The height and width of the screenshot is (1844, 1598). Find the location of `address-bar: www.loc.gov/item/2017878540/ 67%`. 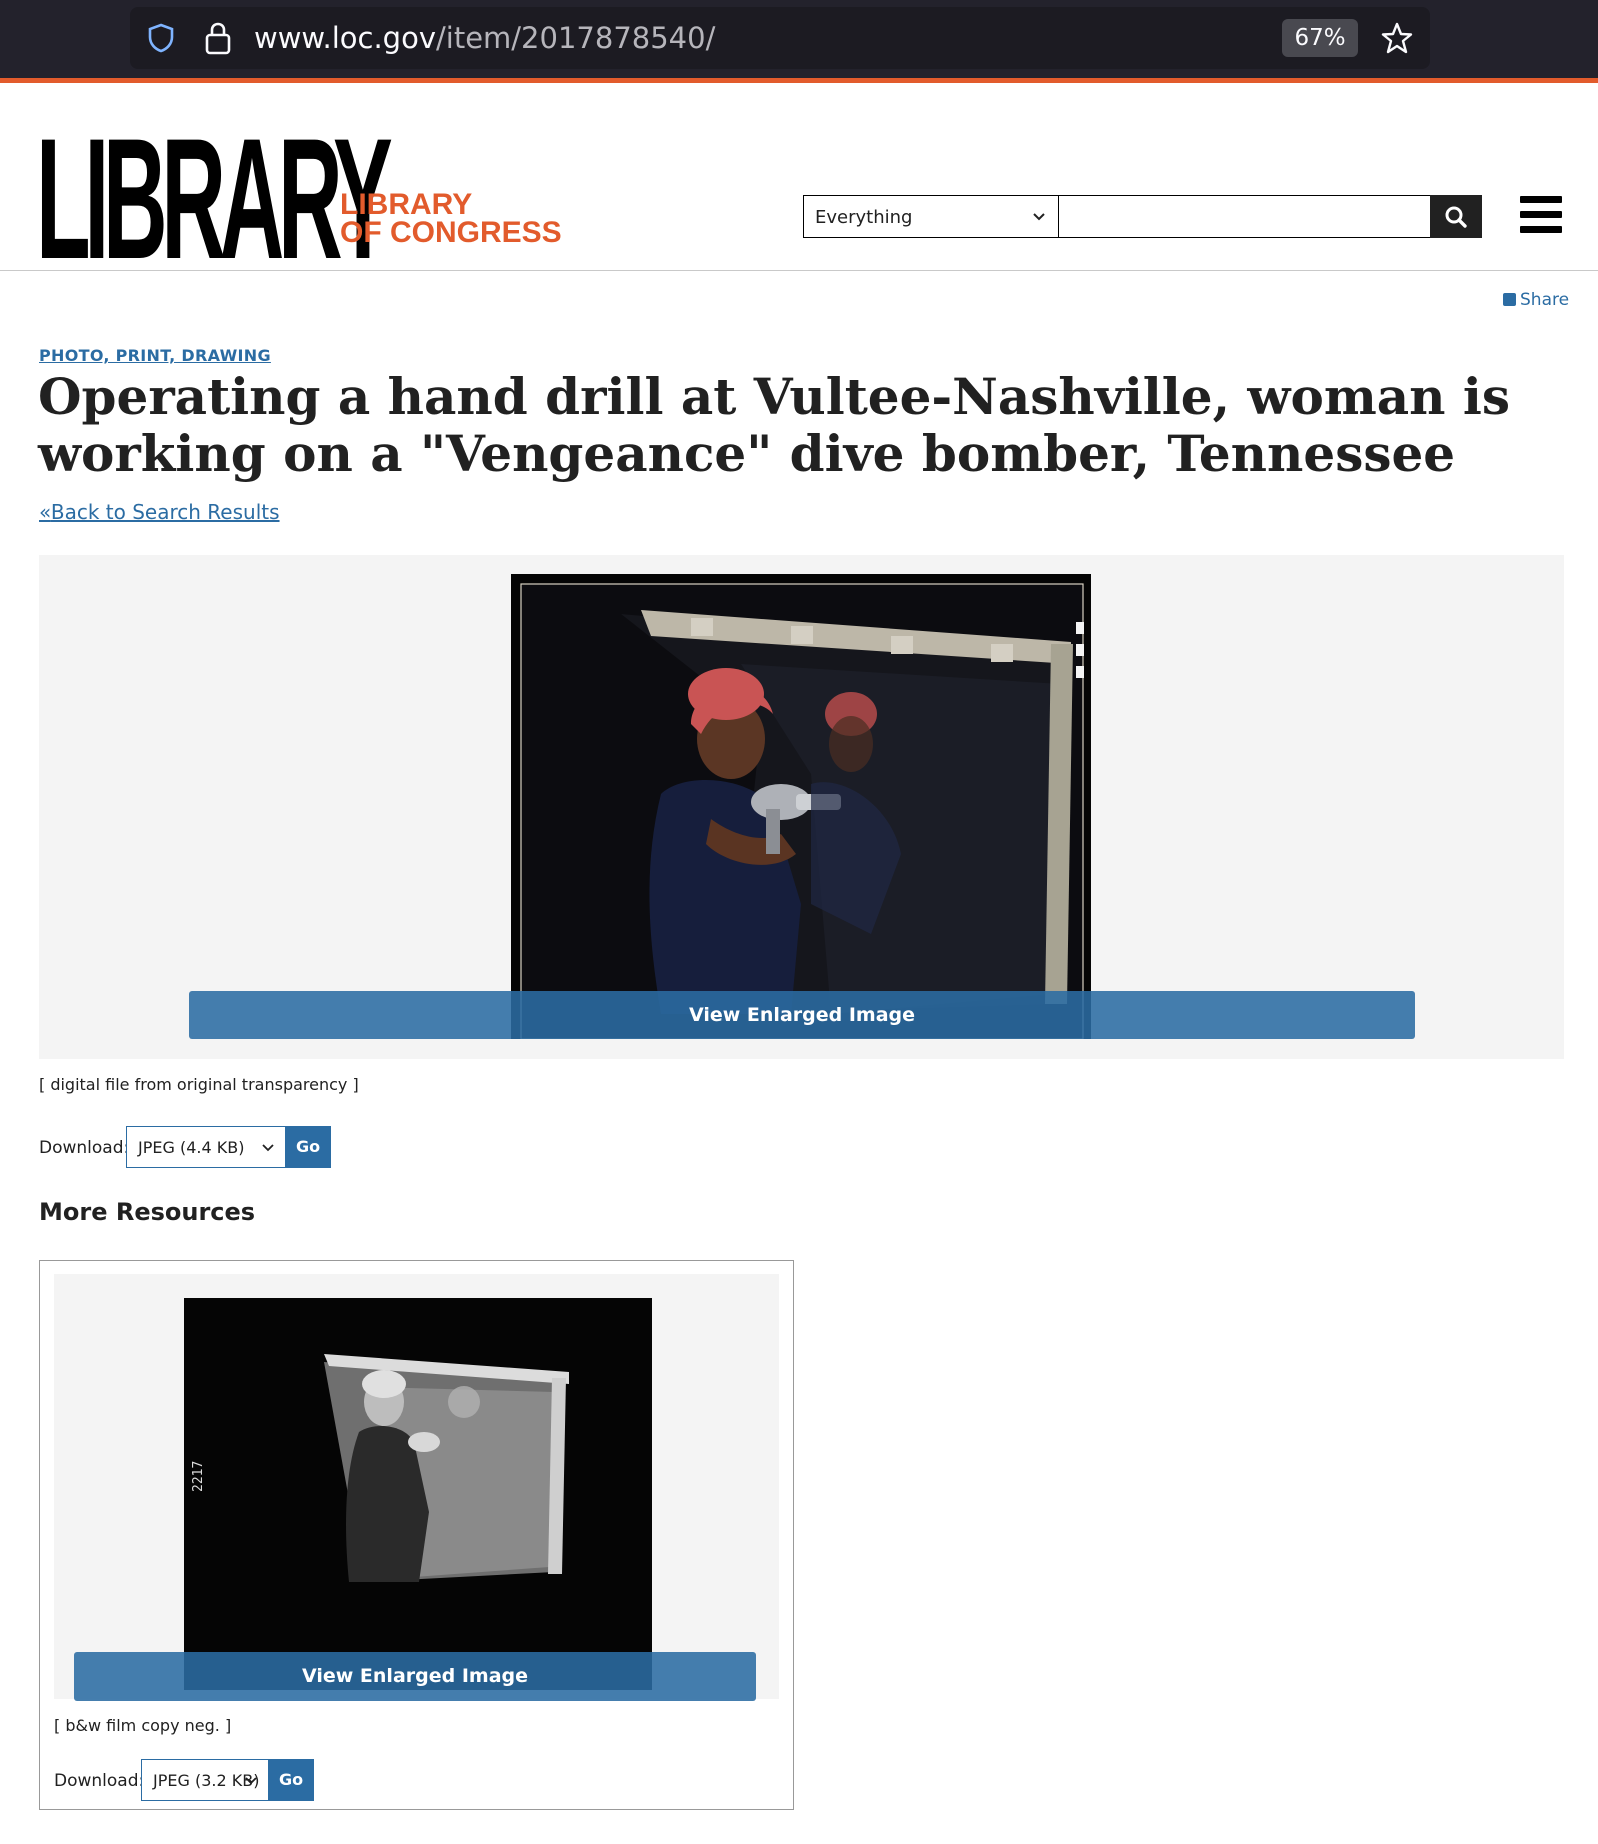

address-bar: www.loc.gov/item/2017878540/ 67% is located at coordinates (780, 38).